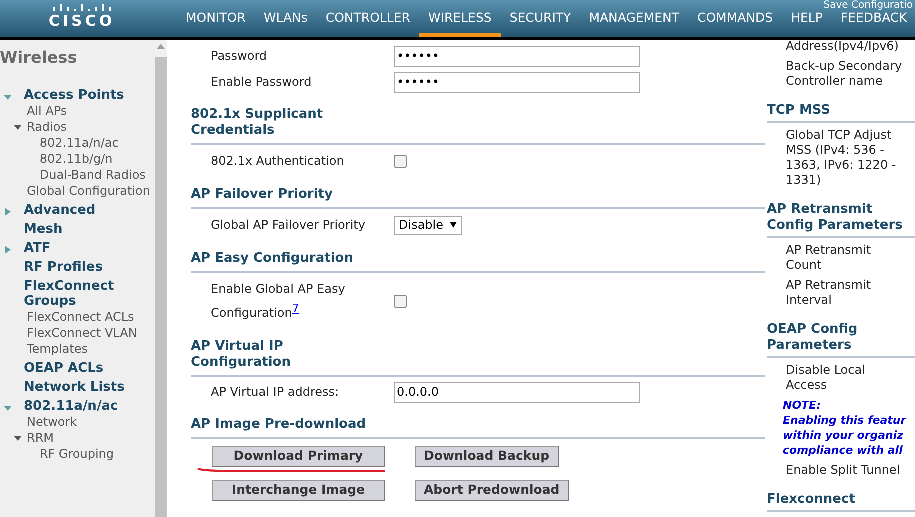  I want to click on logo-text: CISCO, so click(82, 21).